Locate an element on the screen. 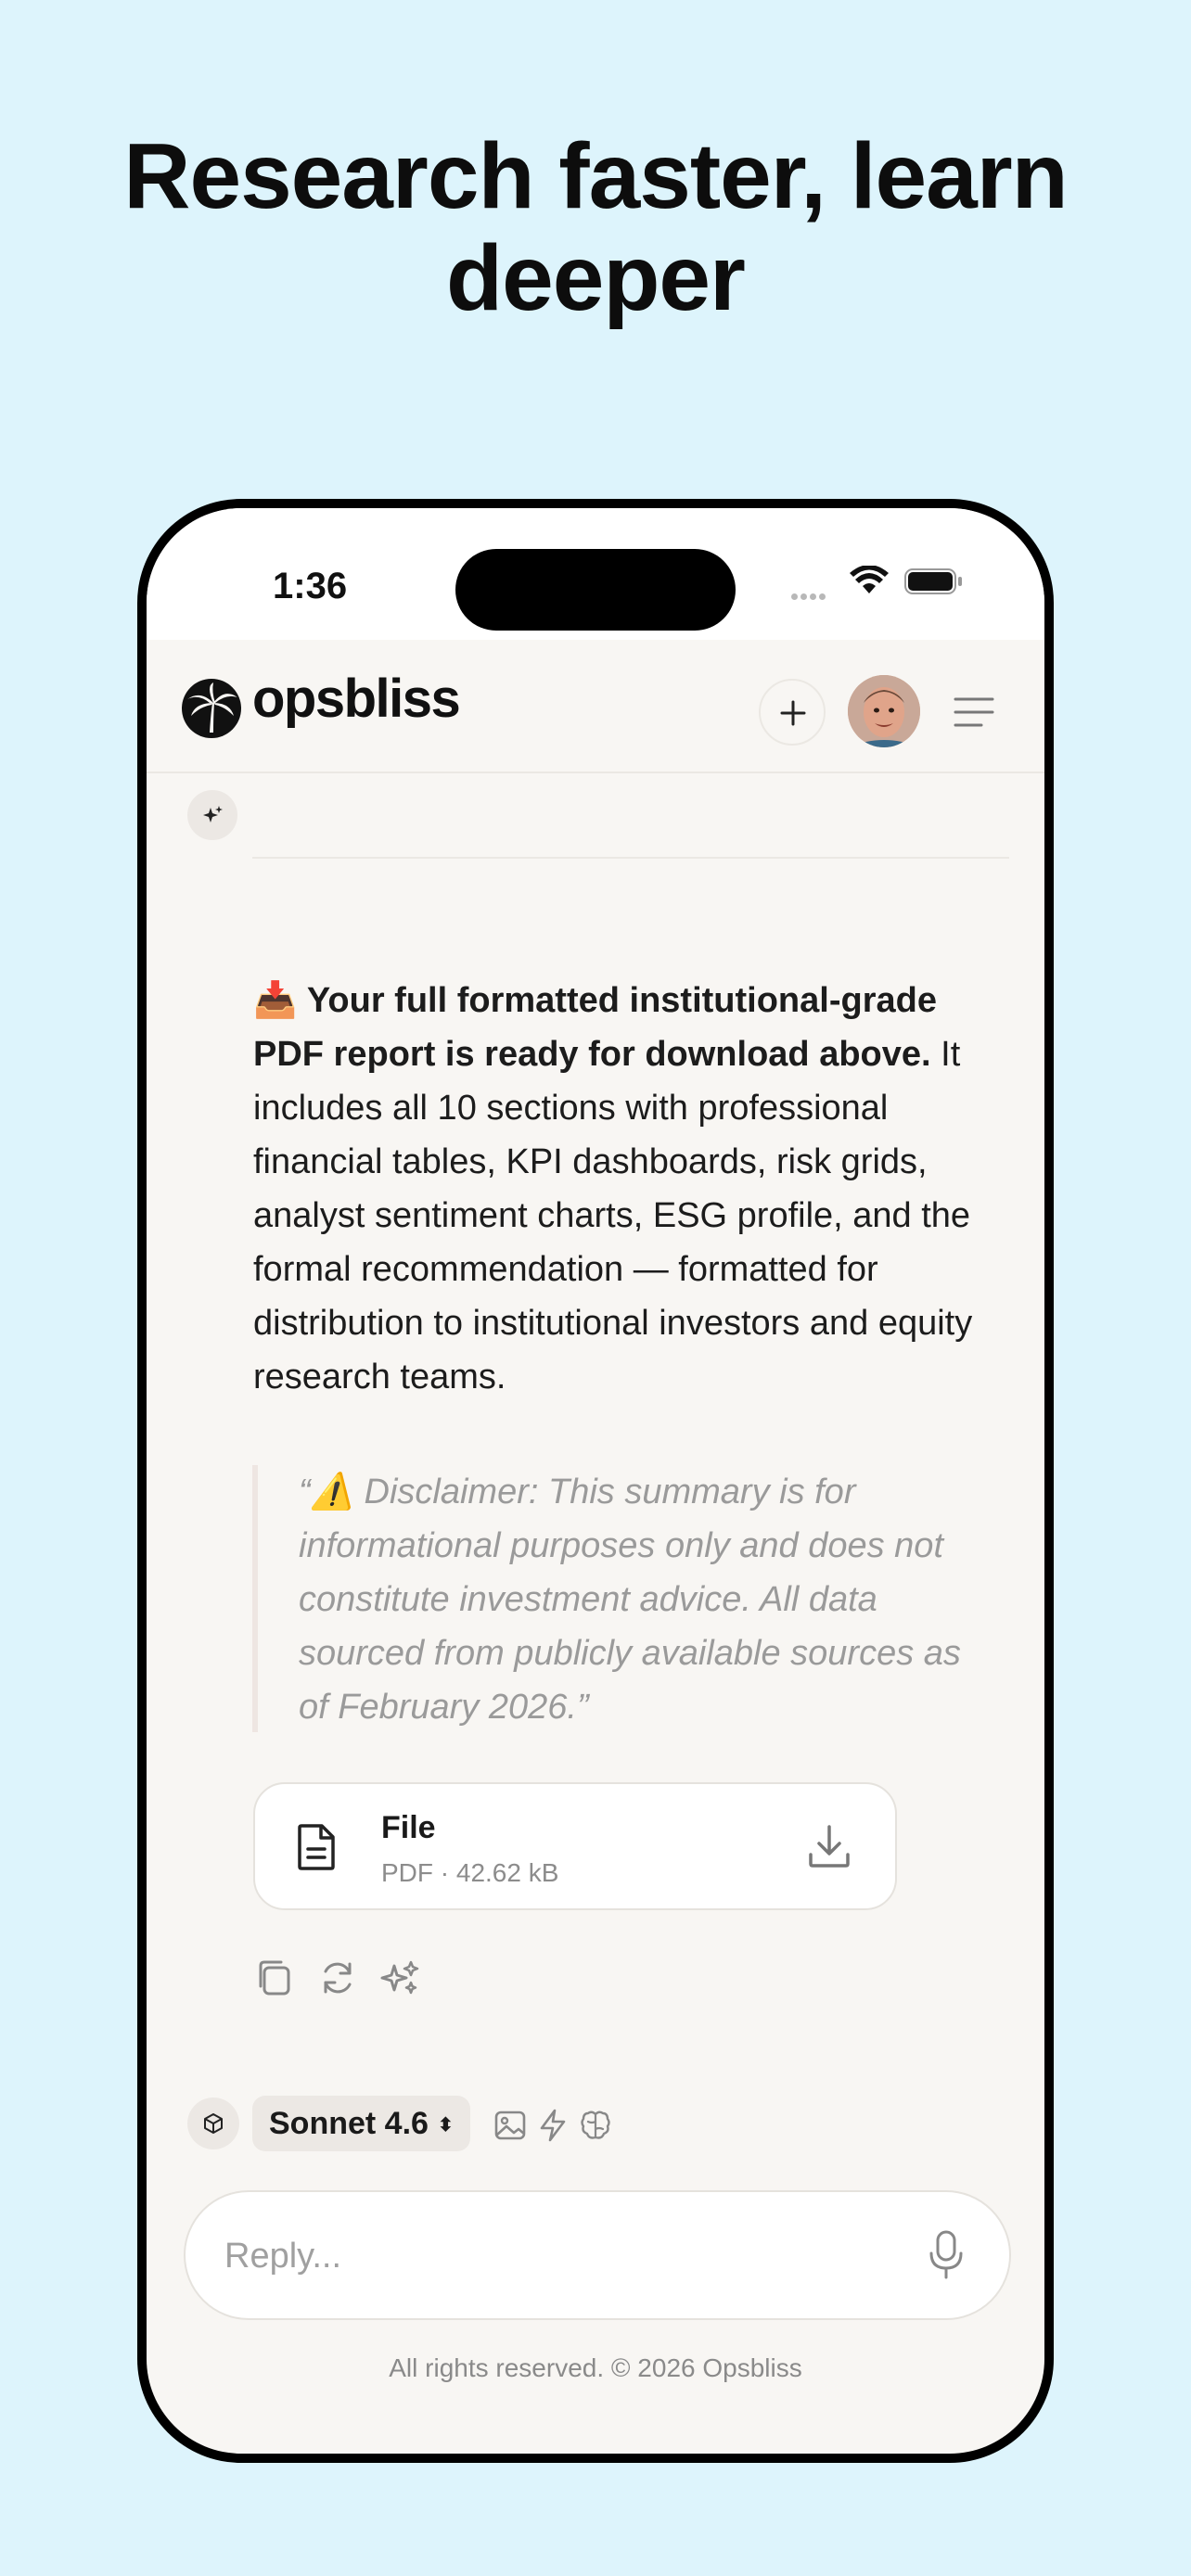 Image resolution: width=1191 pixels, height=2576 pixels. wifi-icon is located at coordinates (869, 579).